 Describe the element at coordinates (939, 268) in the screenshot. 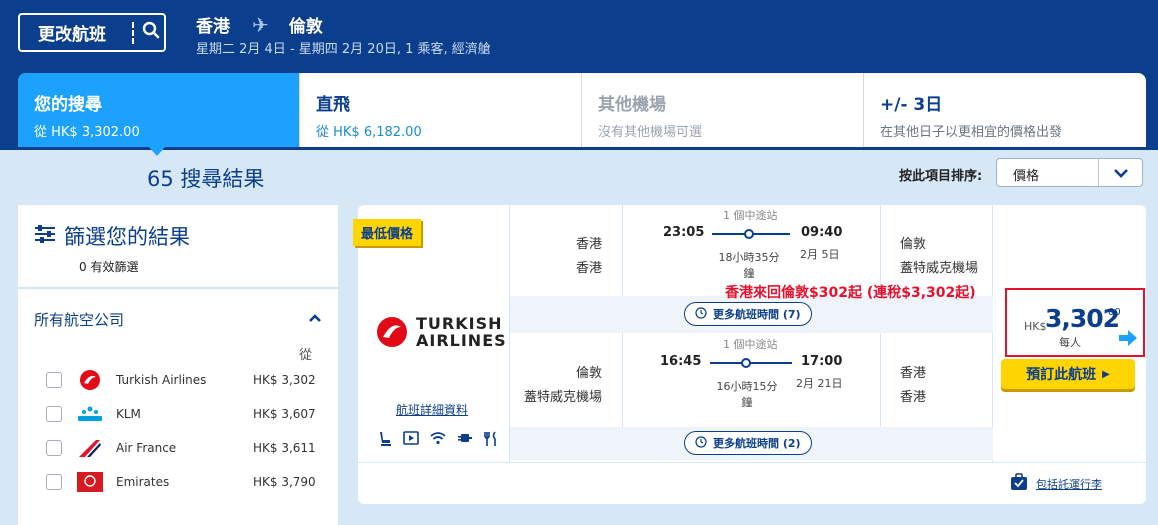

I see `outbound-to-airport: 蓋特威克機場` at that location.